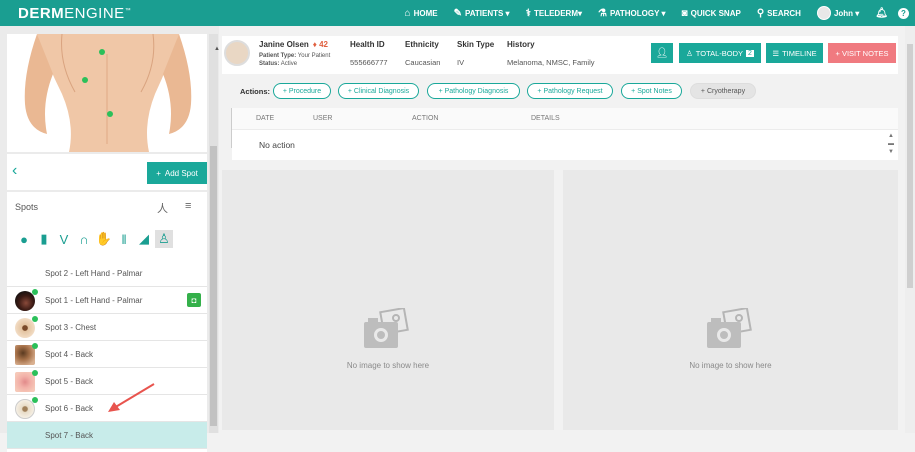 Image resolution: width=915 pixels, height=452 pixels. Describe the element at coordinates (188, 206) in the screenshot. I see `sort-icon: ≡` at that location.